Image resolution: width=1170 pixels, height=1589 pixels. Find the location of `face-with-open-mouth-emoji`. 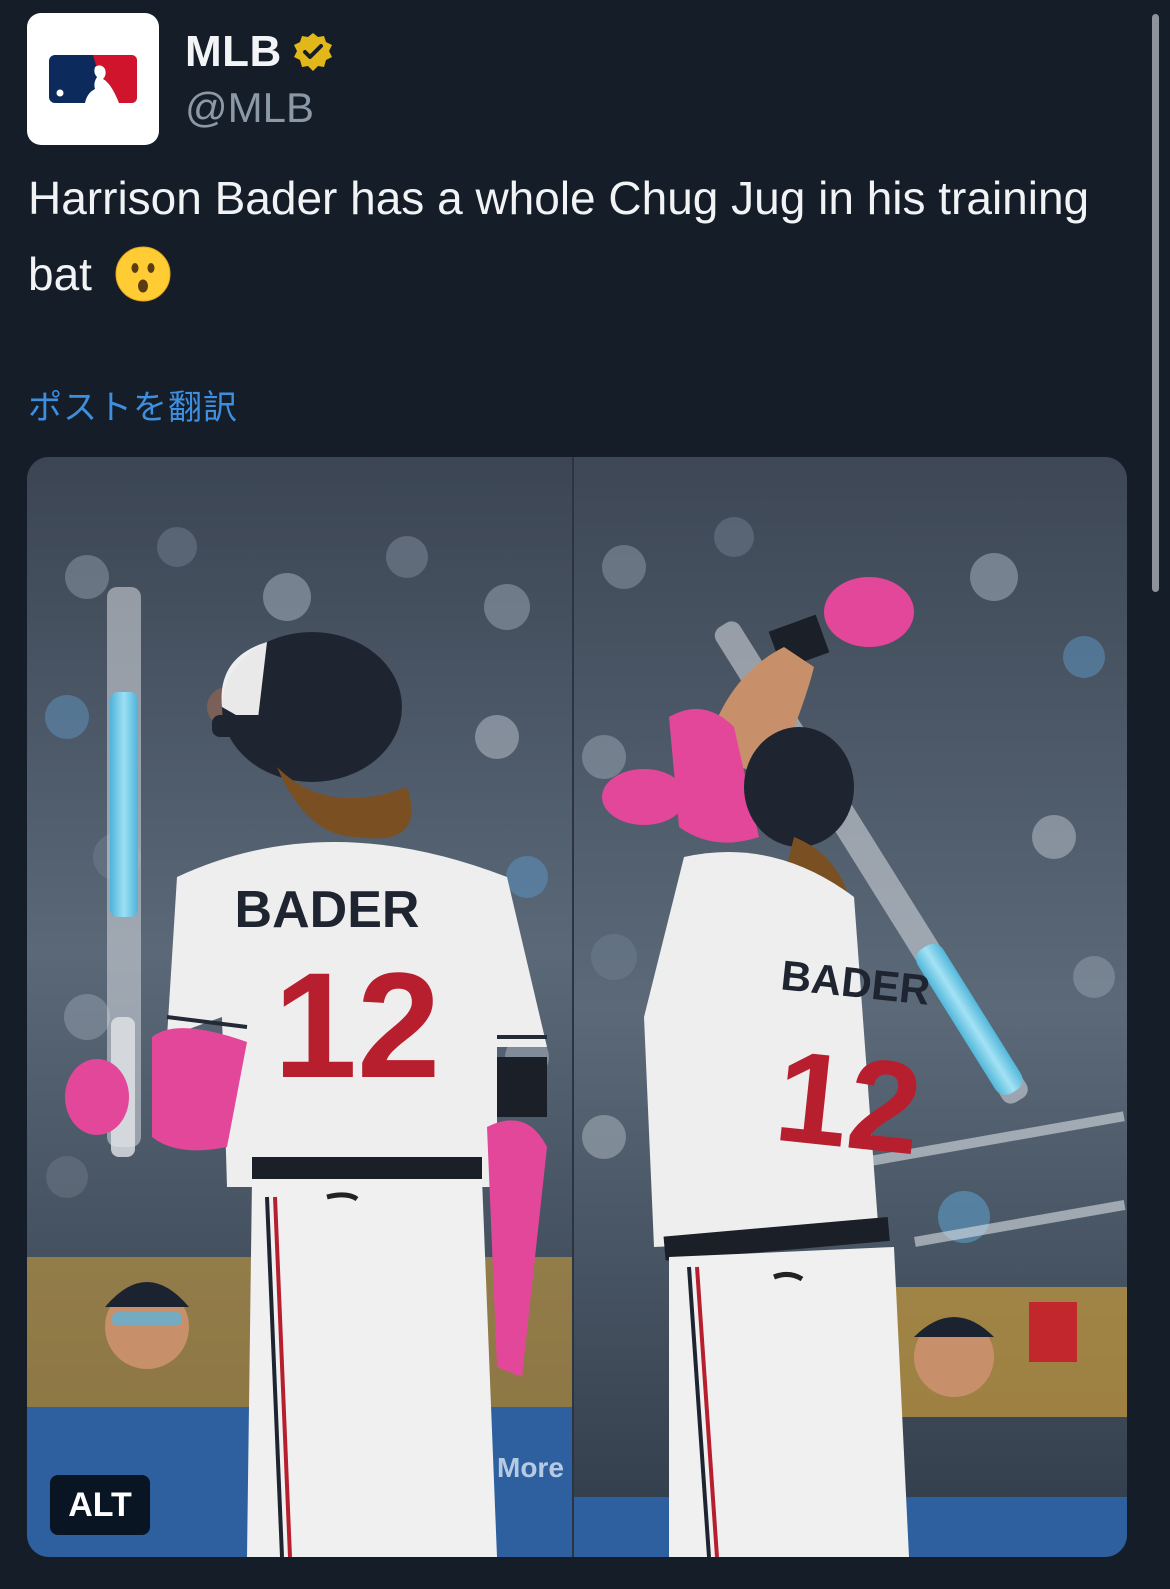

face-with-open-mouth-emoji is located at coordinates (143, 274).